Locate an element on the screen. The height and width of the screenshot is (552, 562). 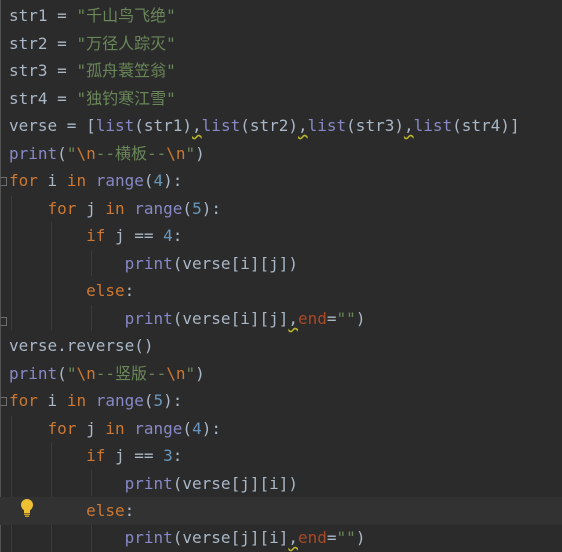
code-line-15: for i in range(5): is located at coordinates (95, 401).